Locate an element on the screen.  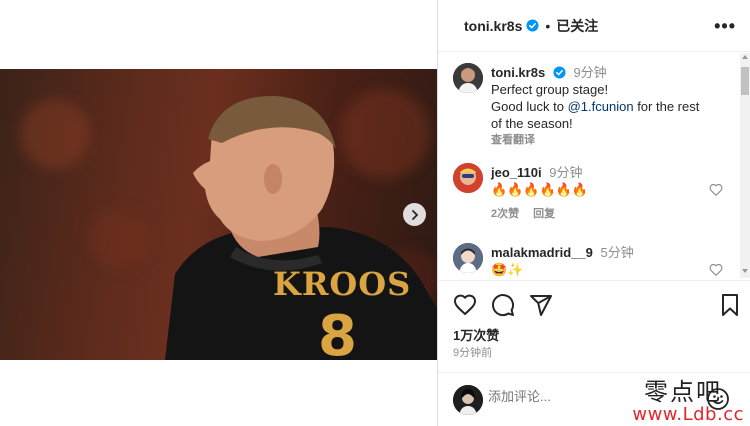
comment-item: malakmadrid__9 5分钟 🤩✨ is located at coordinates (562, 261).